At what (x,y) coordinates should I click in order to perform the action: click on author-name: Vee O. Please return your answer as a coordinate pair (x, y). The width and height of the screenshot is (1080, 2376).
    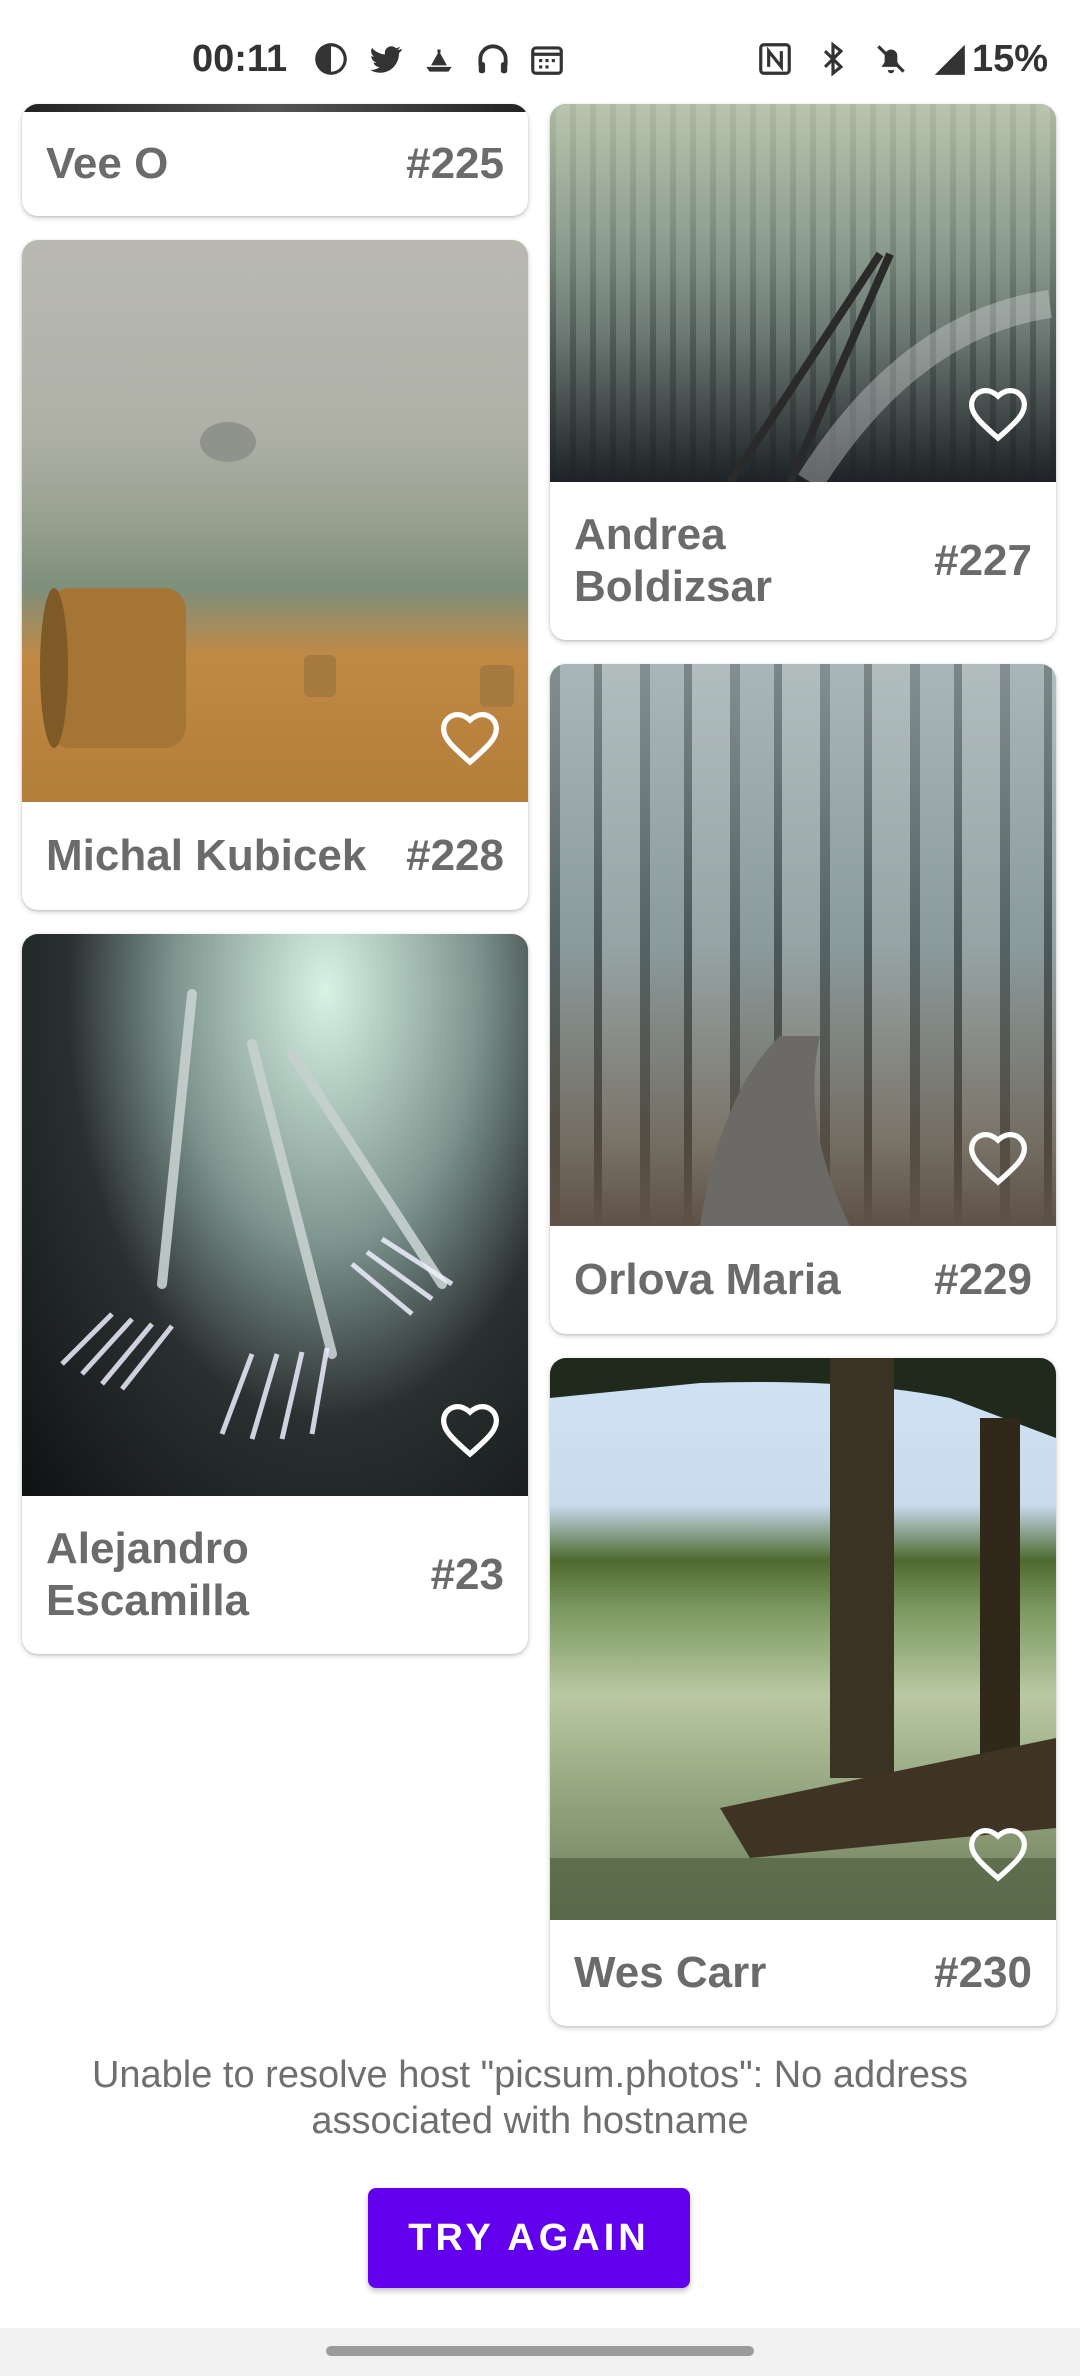
    Looking at the image, I should click on (107, 163).